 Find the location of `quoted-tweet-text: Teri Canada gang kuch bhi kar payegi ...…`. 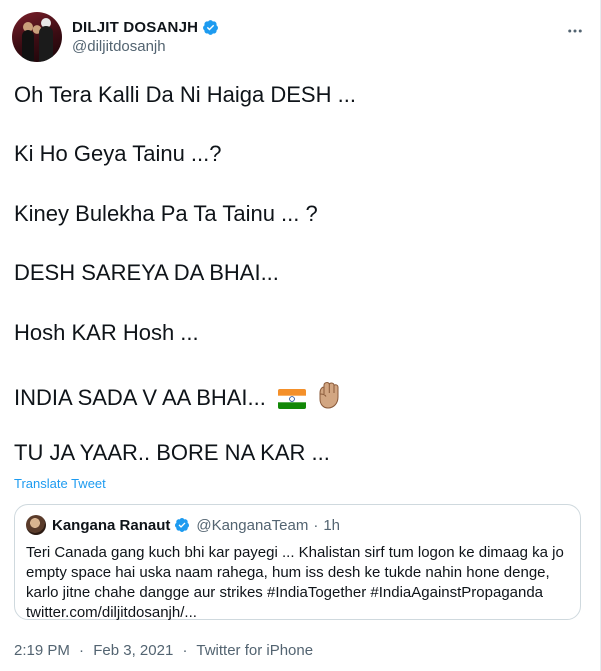

quoted-tweet-text: Teri Canada gang kuch bhi kar payegi ...… is located at coordinates (295, 582).